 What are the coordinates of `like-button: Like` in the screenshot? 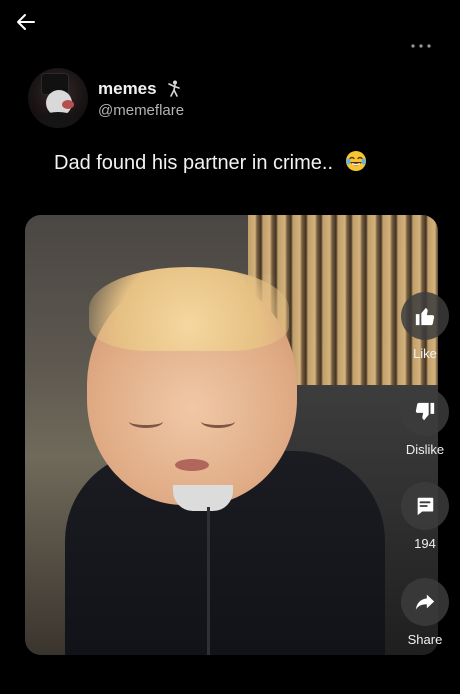 It's located at (425, 326).